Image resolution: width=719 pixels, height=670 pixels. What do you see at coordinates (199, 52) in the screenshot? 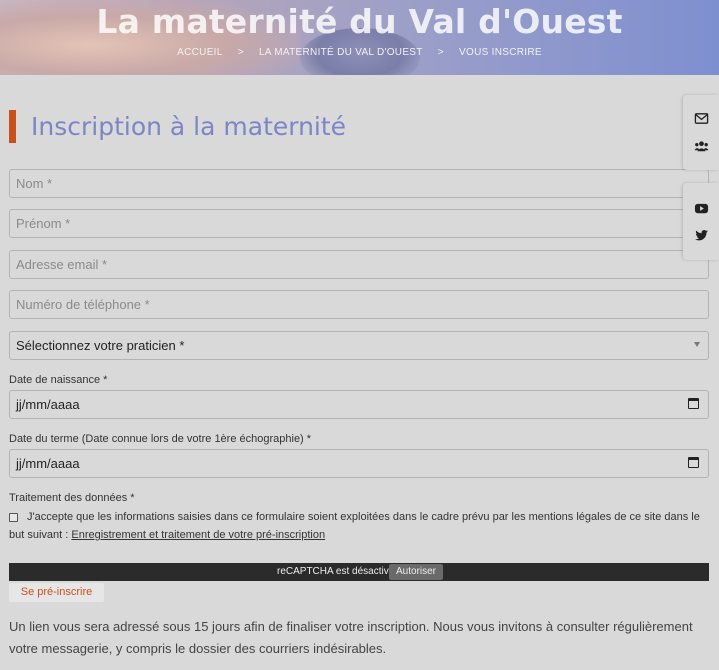
I see `breadcrumb-home: ACCUEIL` at bounding box center [199, 52].